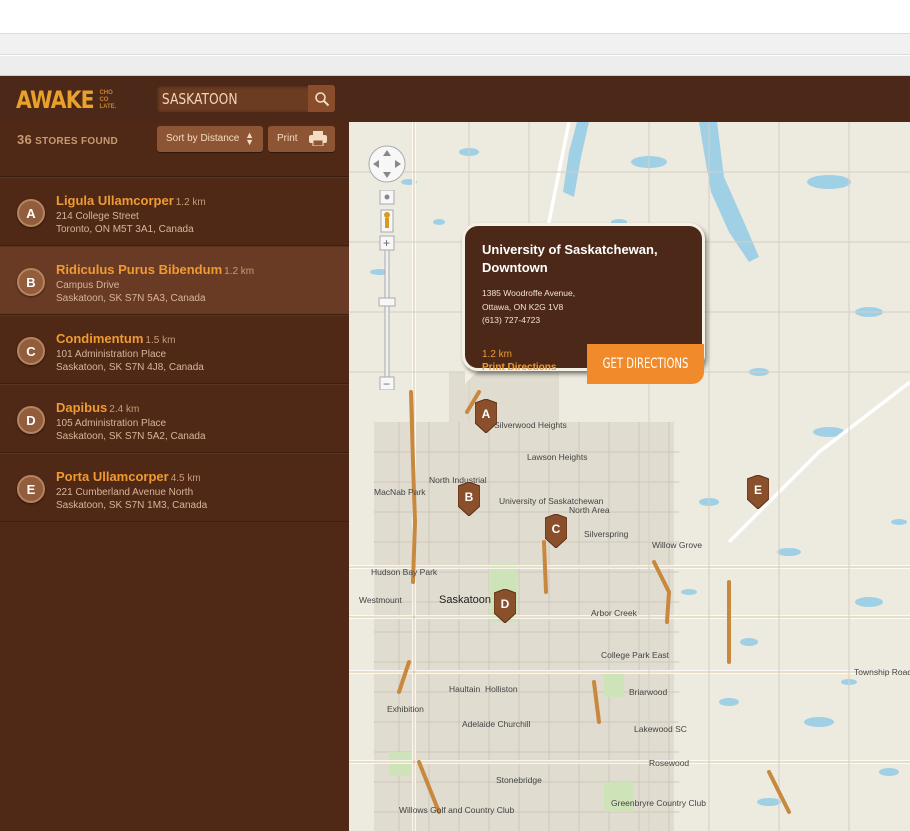 The width and height of the screenshot is (910, 831). What do you see at coordinates (124, 409) in the screenshot?
I see `store-distance: 2.4 km` at bounding box center [124, 409].